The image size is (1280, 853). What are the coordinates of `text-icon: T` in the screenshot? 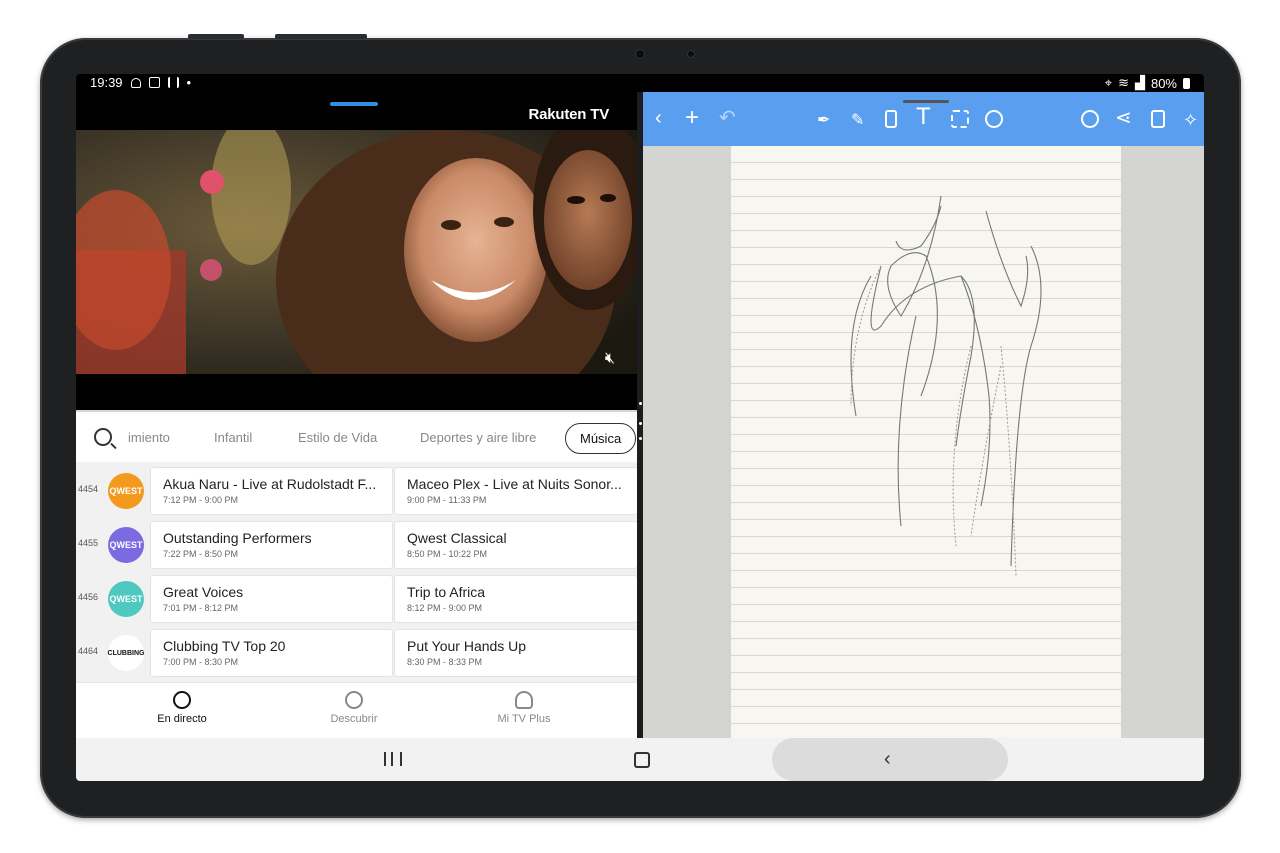 It's located at (923, 117).